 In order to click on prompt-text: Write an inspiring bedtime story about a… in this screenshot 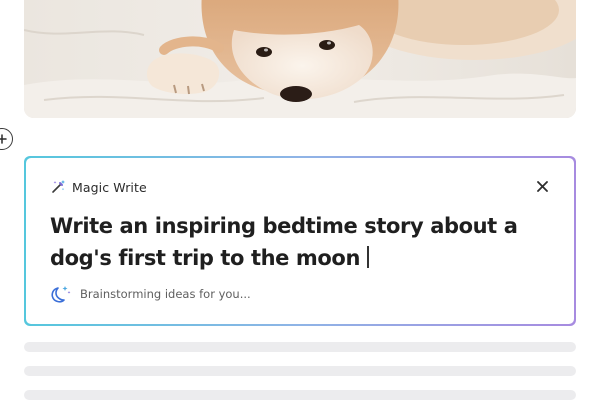, I will do `click(300, 242)`.